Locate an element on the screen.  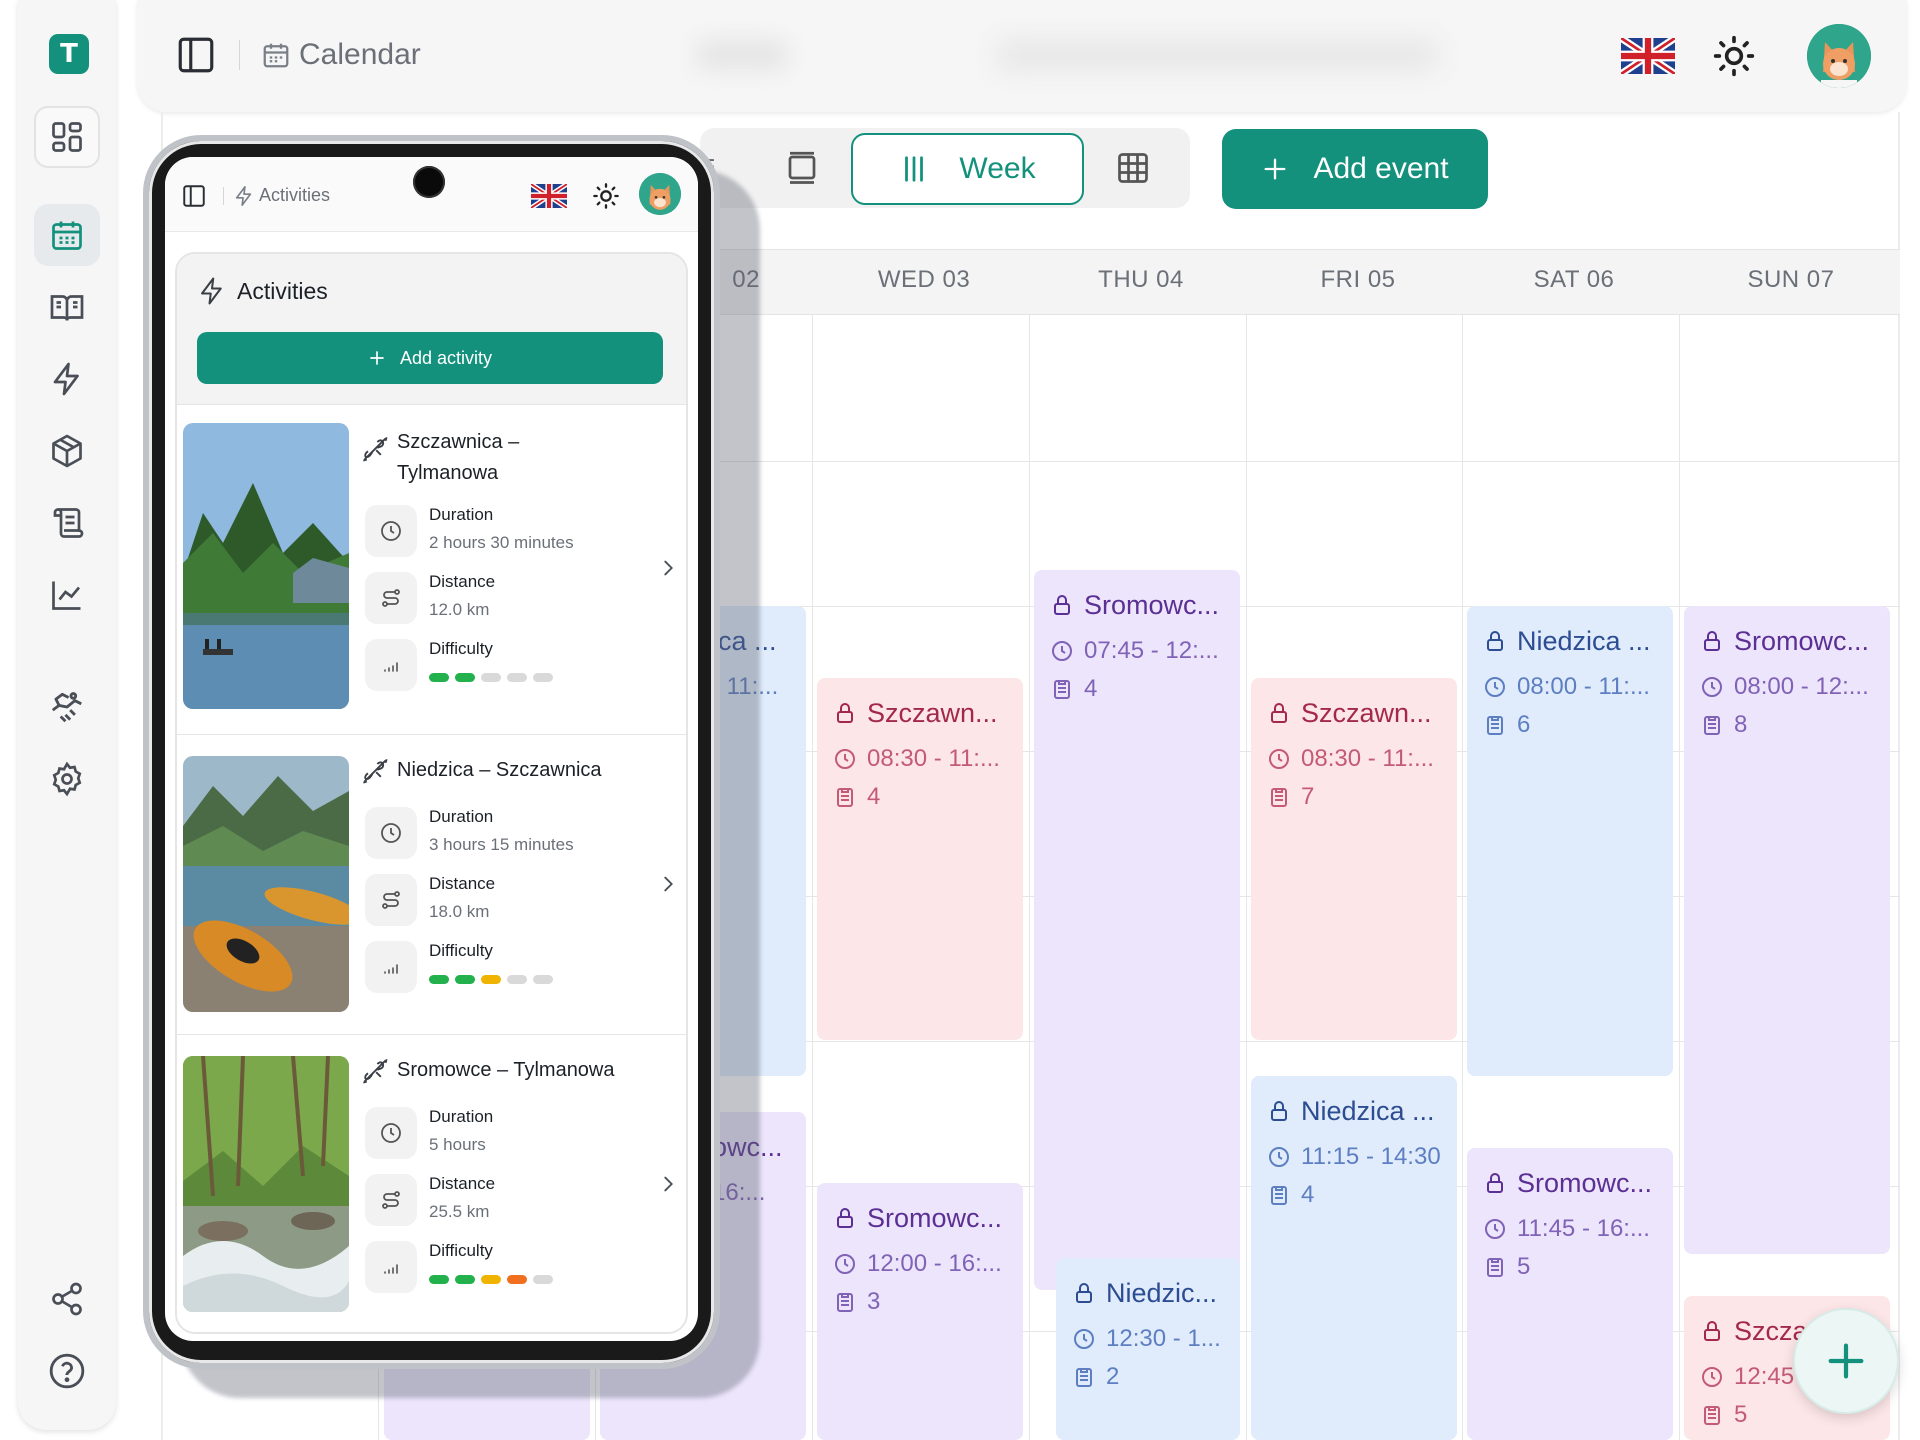
sidebar-item-activities is located at coordinates (67, 379).